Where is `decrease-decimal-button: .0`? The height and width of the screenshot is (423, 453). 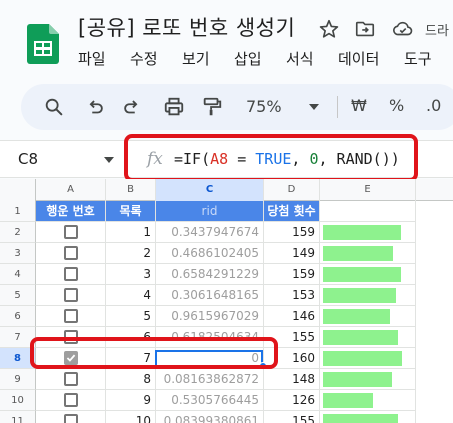
decrease-decimal-button: .0 is located at coordinates (433, 105).